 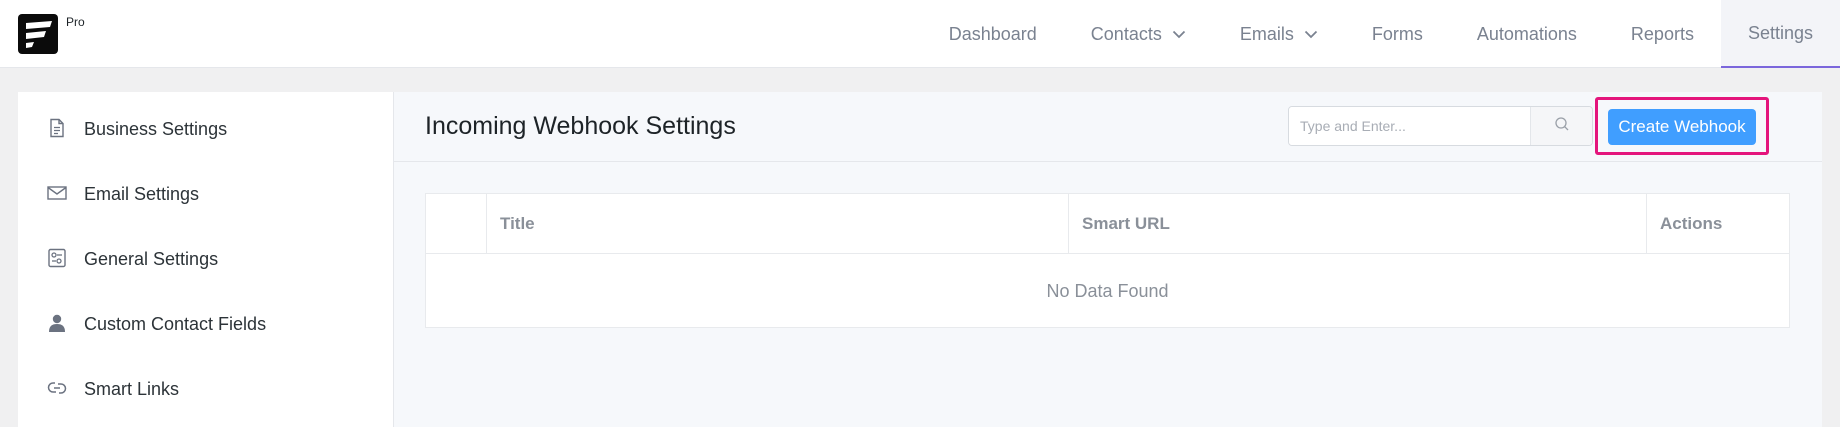 I want to click on person-icon, so click(x=57, y=323).